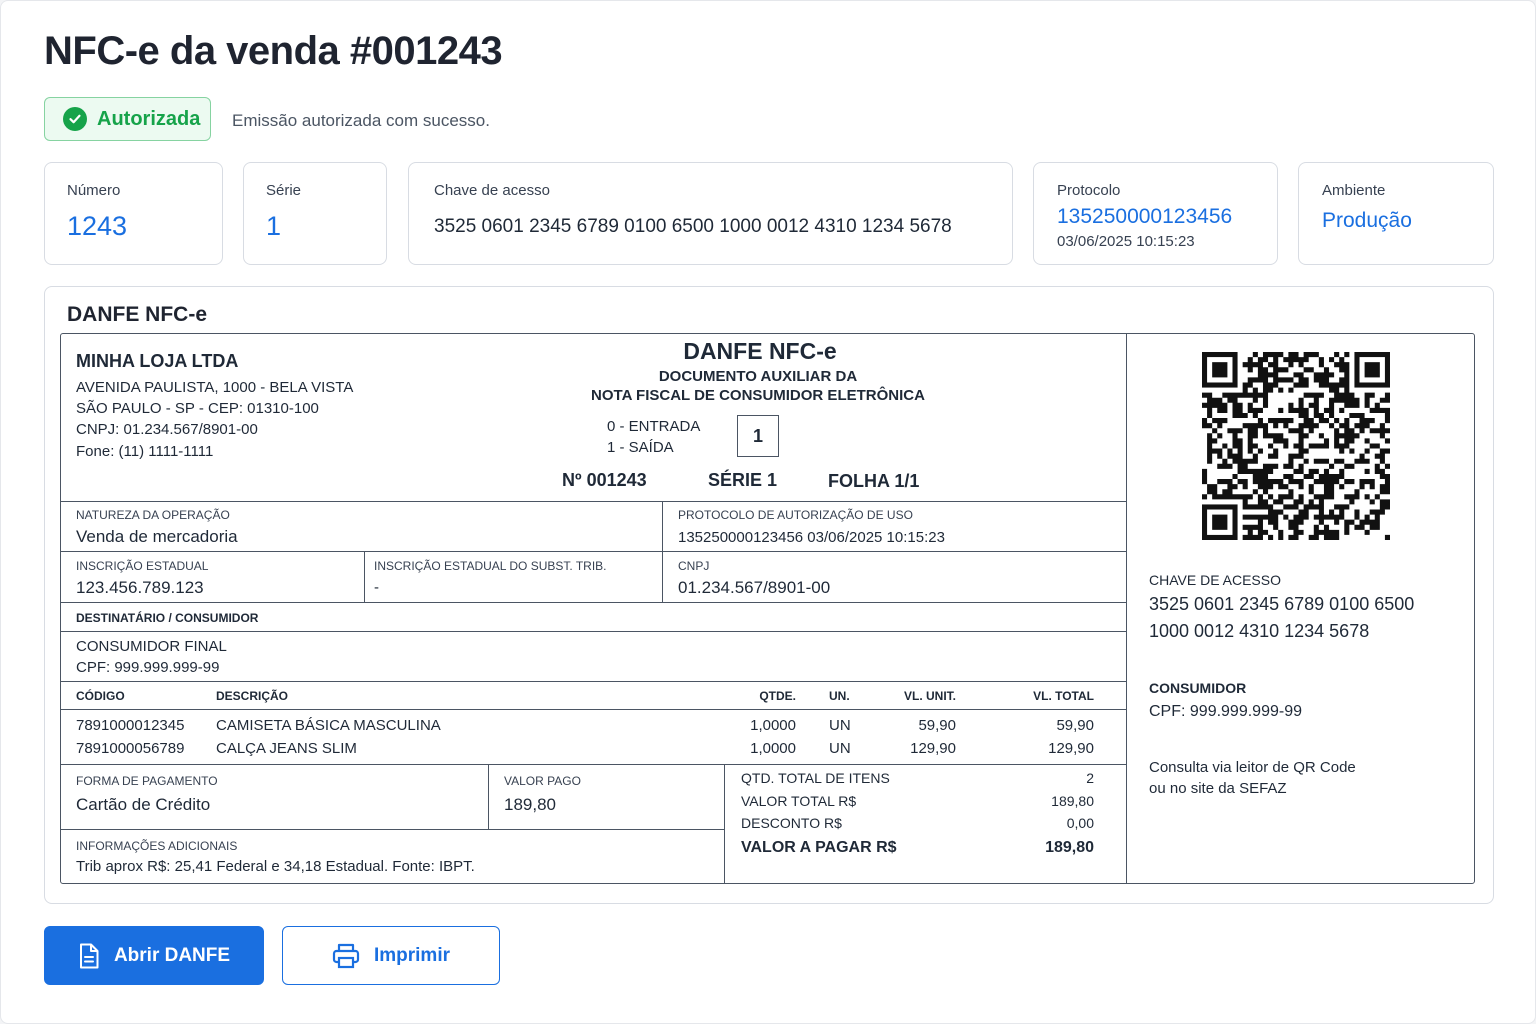  I want to click on qr-code-icon, so click(1296, 446).